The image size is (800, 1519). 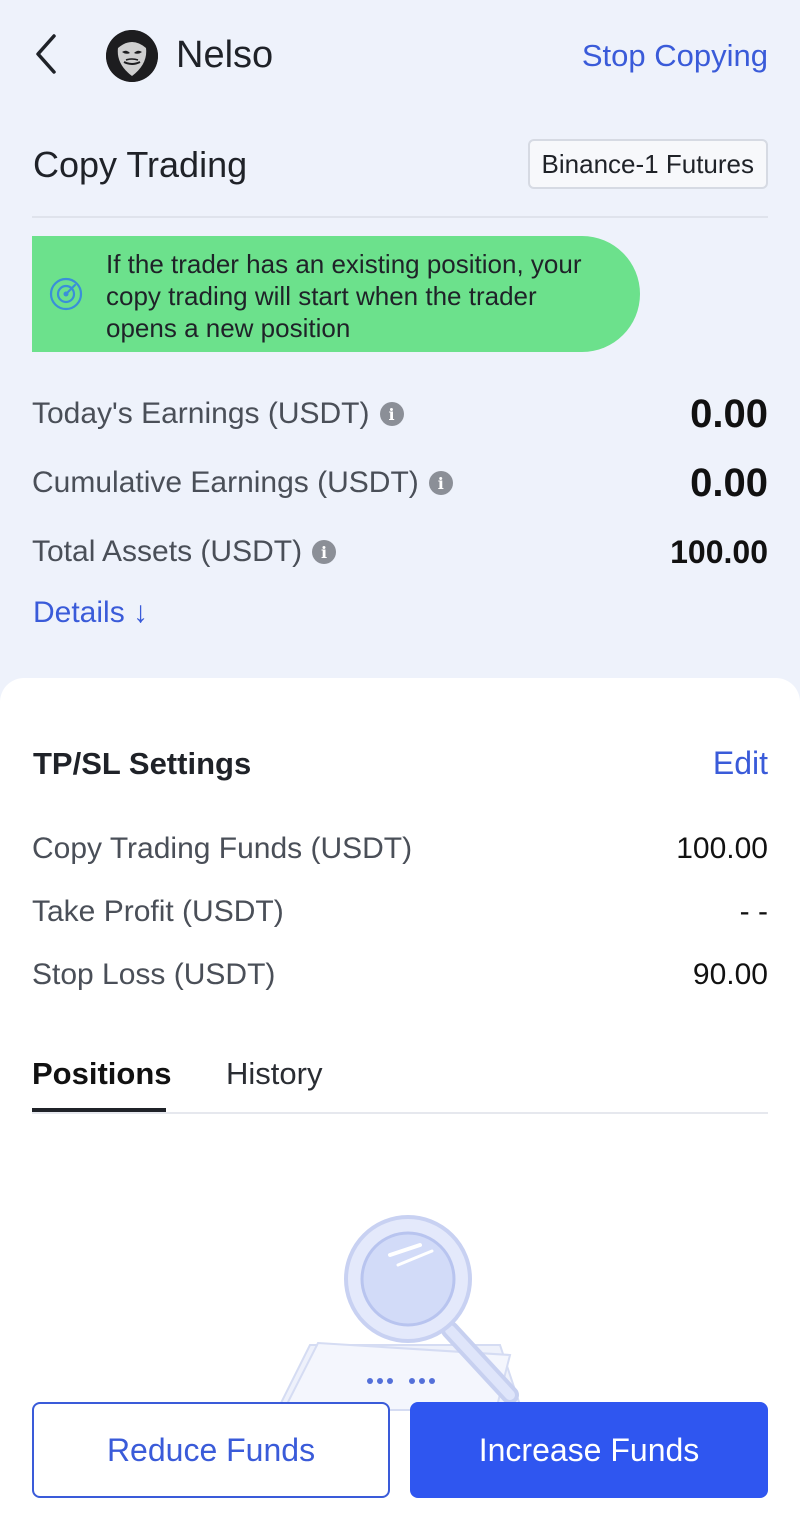 What do you see at coordinates (675, 56) in the screenshot?
I see `stop-copying-button: Stop Copying` at bounding box center [675, 56].